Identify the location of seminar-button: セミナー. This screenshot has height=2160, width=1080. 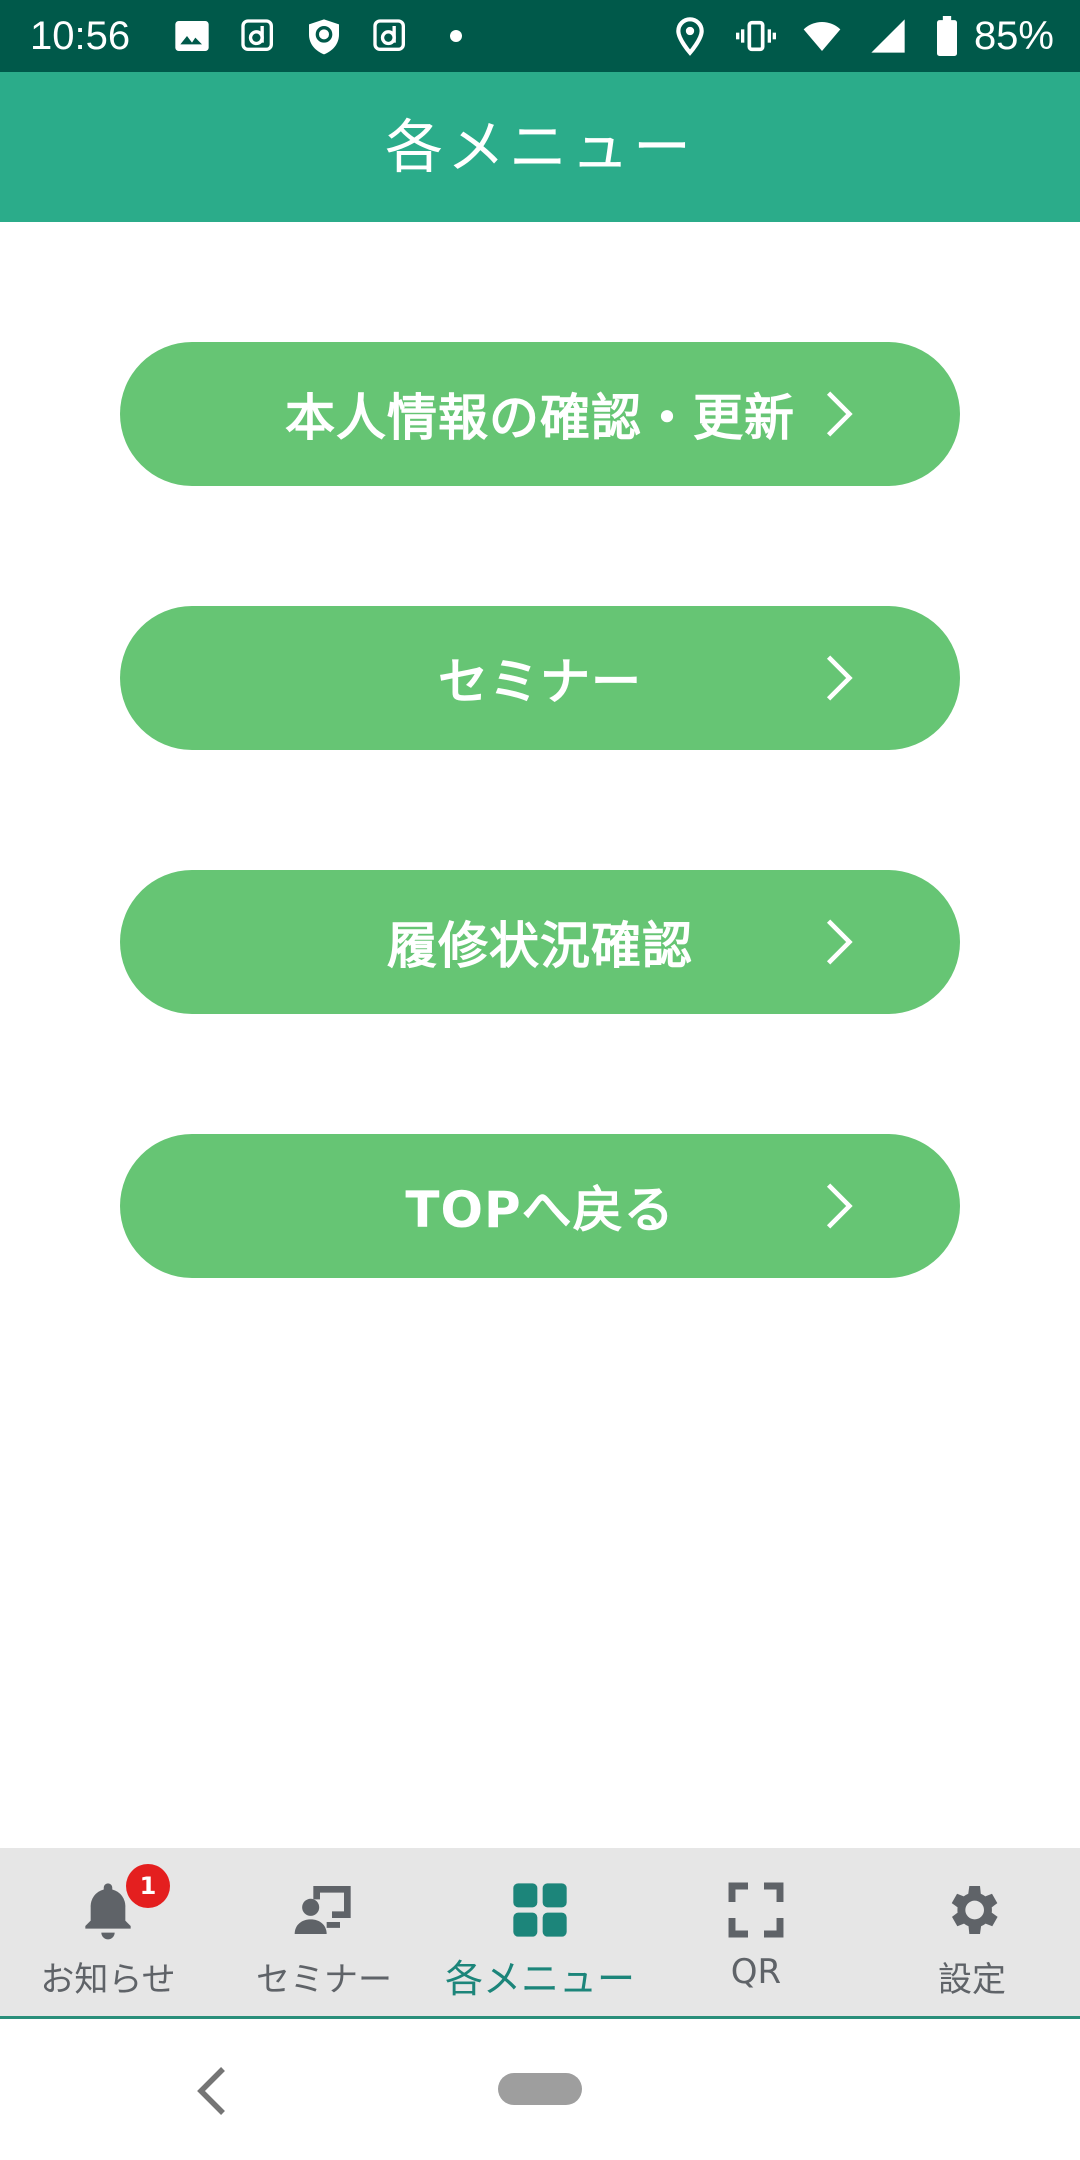
(540, 678).